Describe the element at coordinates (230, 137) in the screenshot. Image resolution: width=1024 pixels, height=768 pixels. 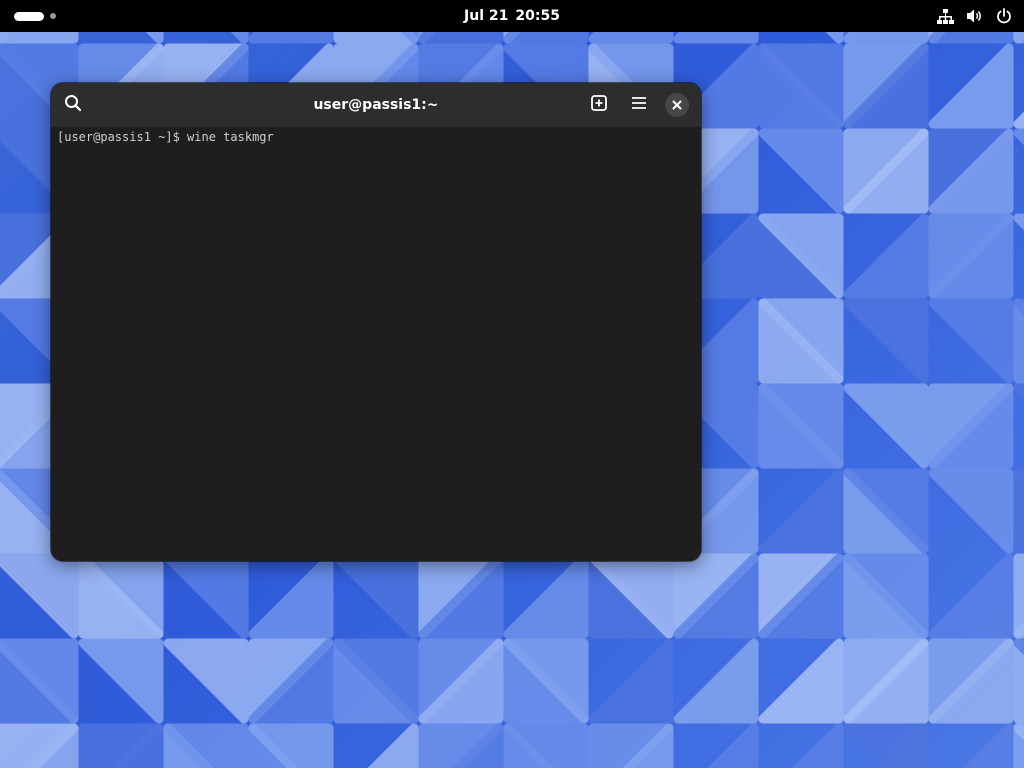
I see `terminal-command: wine taskmgr` at that location.